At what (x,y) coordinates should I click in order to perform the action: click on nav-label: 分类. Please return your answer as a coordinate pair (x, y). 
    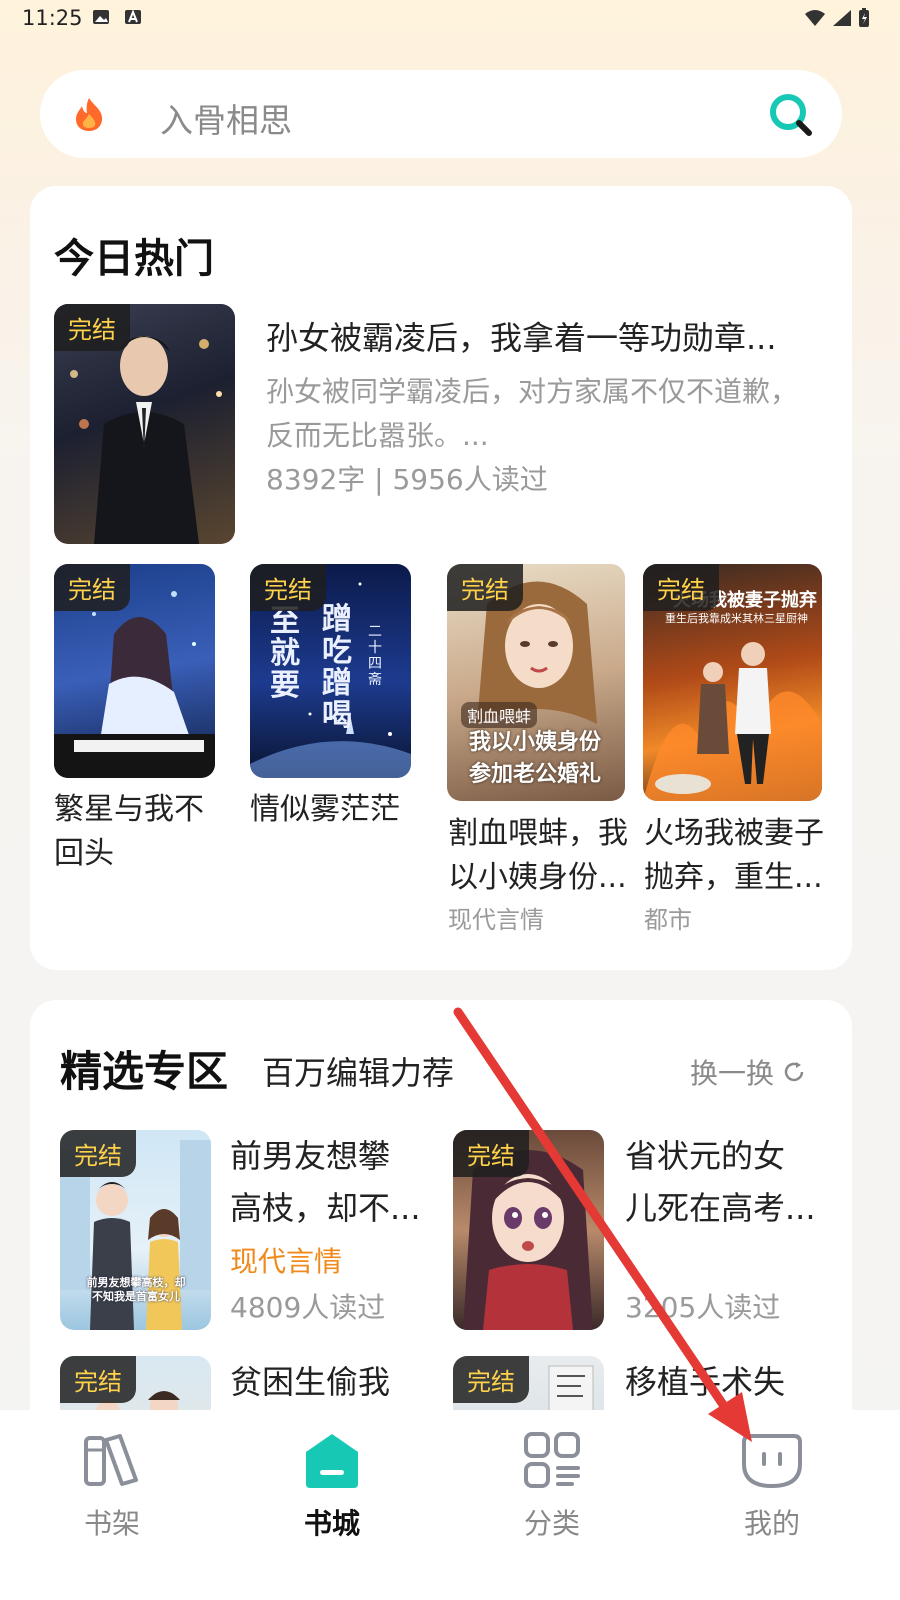
    Looking at the image, I should click on (551, 1523).